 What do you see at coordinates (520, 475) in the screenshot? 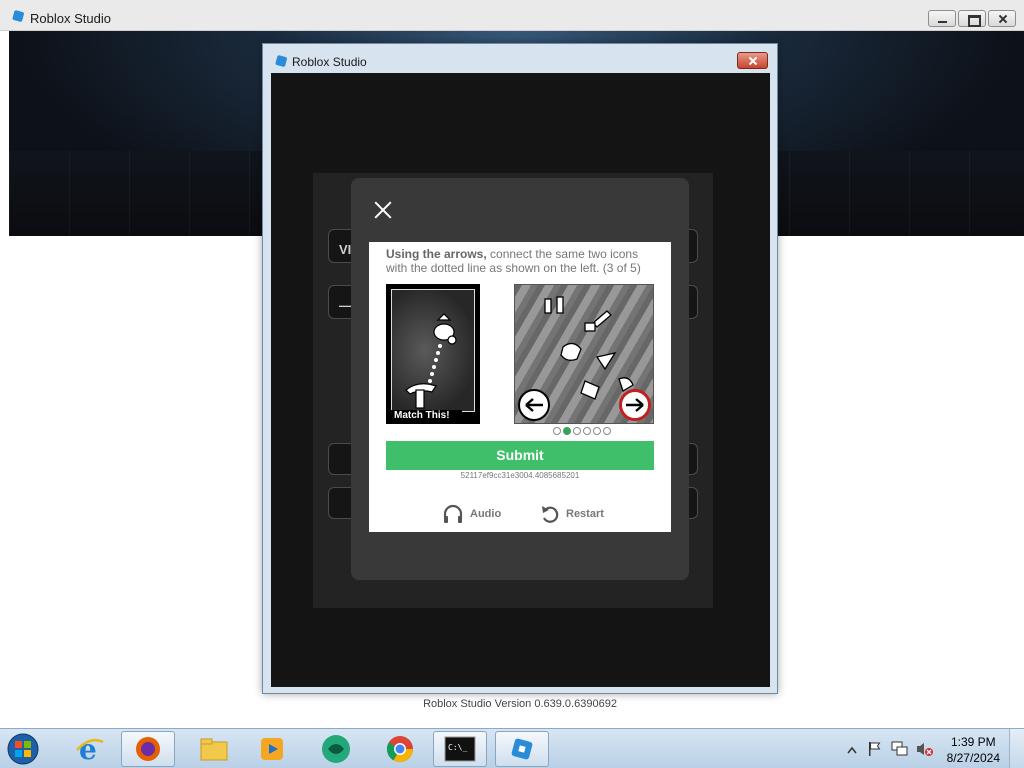
I see `session-id: 52117ef9cc31e3004.4085685201` at bounding box center [520, 475].